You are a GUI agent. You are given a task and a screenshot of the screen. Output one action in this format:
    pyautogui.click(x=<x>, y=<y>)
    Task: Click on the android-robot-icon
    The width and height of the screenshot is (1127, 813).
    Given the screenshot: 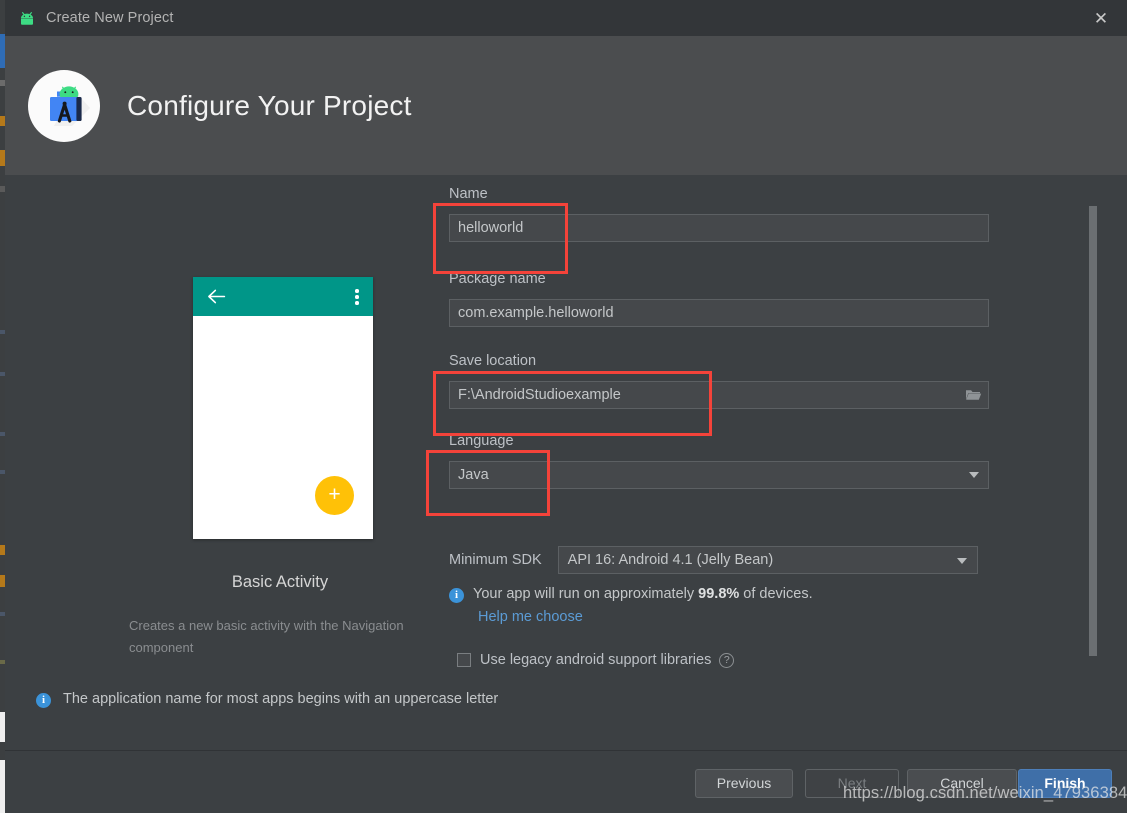 What is the action you would take?
    pyautogui.click(x=27, y=18)
    